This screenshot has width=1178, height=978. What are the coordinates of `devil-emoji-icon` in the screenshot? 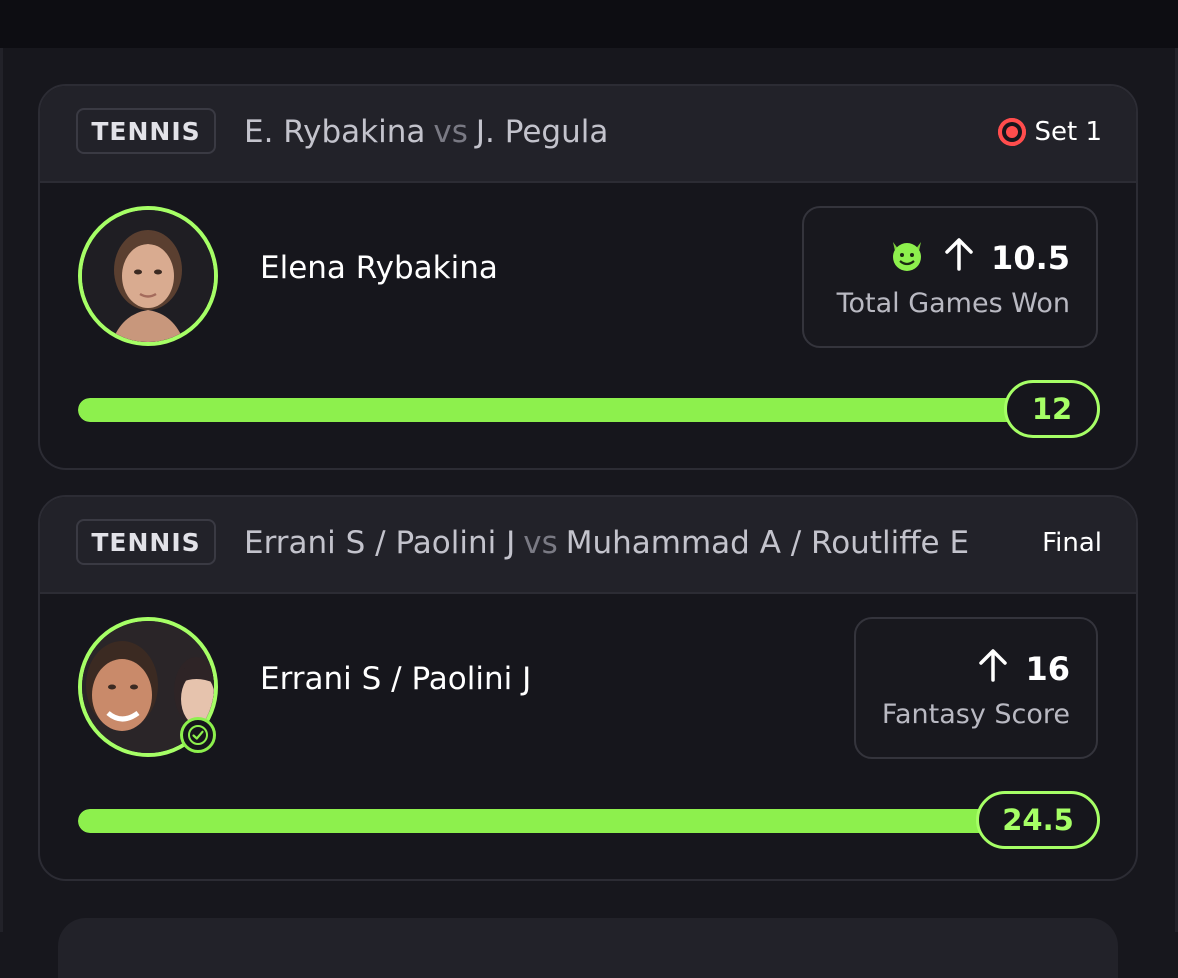 It's located at (907, 258).